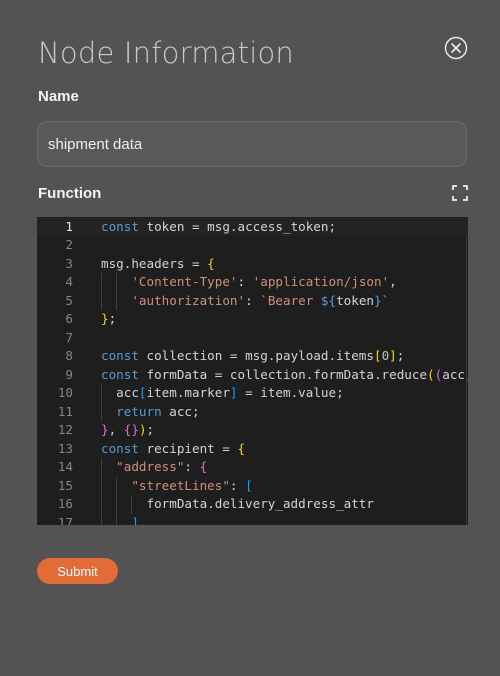 The height and width of the screenshot is (676, 500). Describe the element at coordinates (65, 411) in the screenshot. I see `line-number: 11` at that location.